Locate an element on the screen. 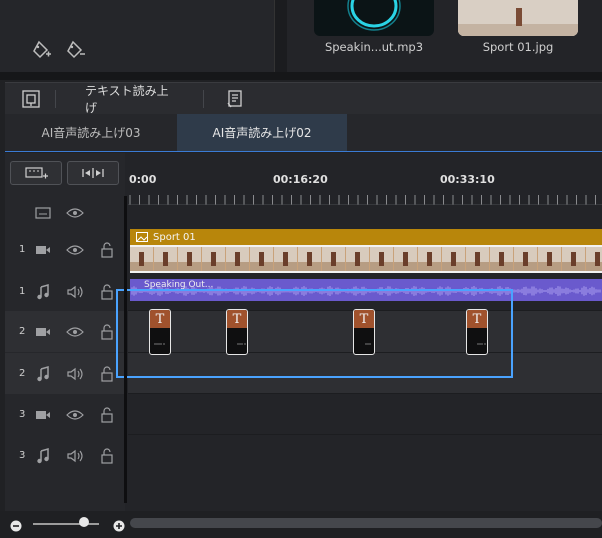 This screenshot has width=602, height=538. track-header-audio-3: 3 is located at coordinates (65, 455).